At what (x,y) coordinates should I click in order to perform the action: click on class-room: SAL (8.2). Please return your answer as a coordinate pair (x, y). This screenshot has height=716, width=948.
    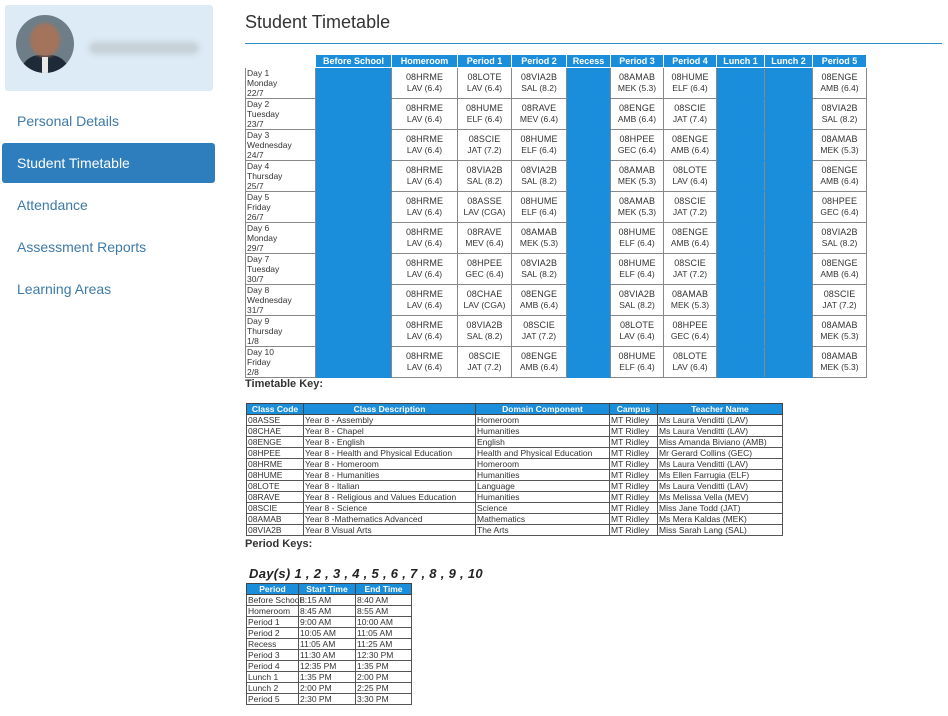
    Looking at the image, I should click on (539, 181).